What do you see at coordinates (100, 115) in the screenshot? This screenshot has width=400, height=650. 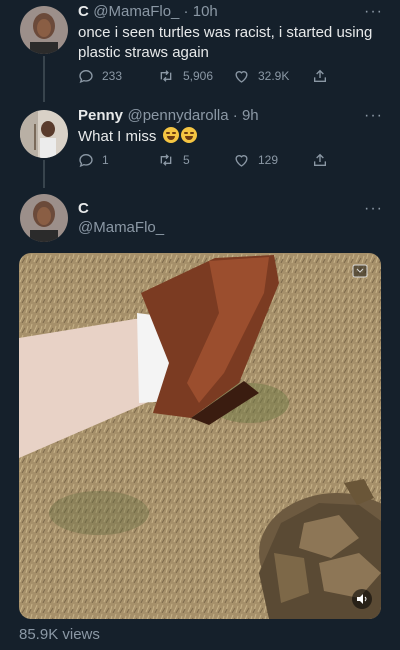 I see `display-name: Penny` at bounding box center [100, 115].